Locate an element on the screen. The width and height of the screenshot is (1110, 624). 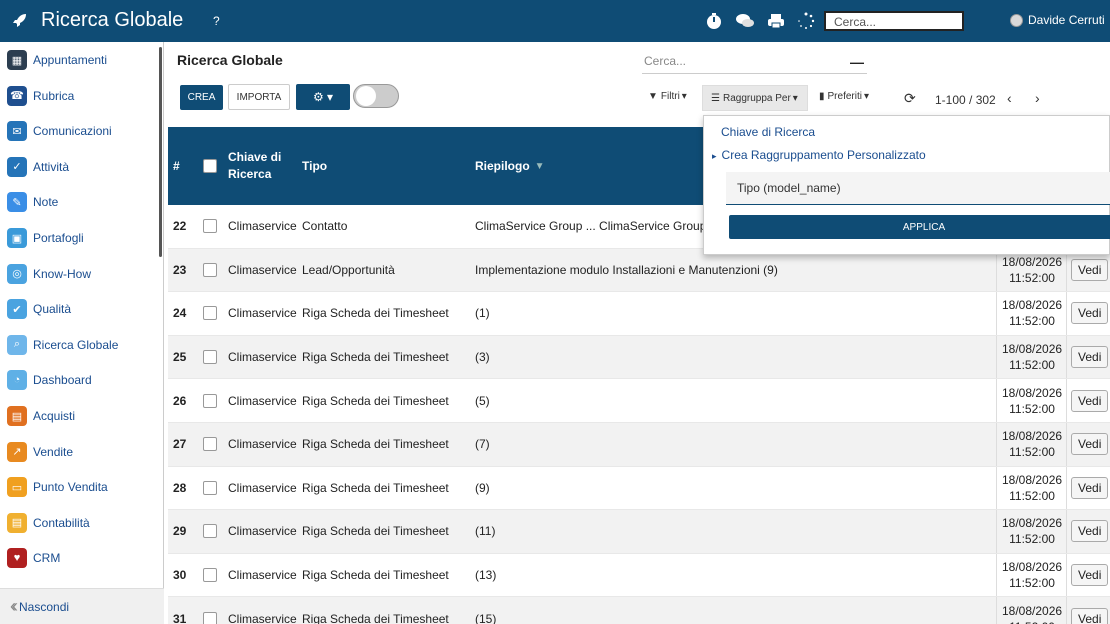
groupby-button: ☰ Raggruppa Per ▾ is located at coordinates (755, 98).